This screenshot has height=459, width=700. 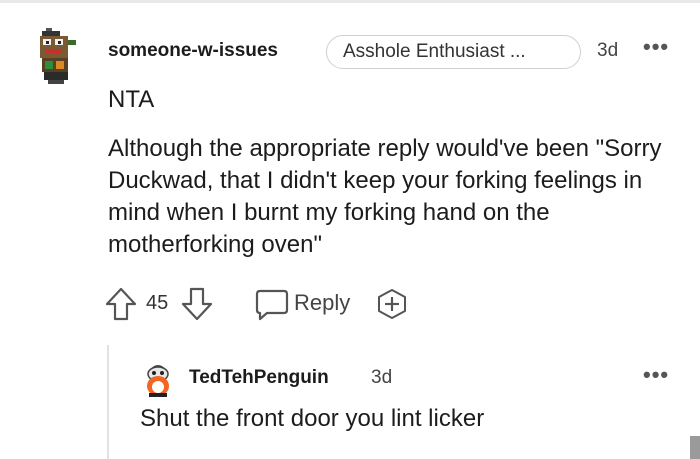 What do you see at coordinates (272, 305) in the screenshot?
I see `reply-icon` at bounding box center [272, 305].